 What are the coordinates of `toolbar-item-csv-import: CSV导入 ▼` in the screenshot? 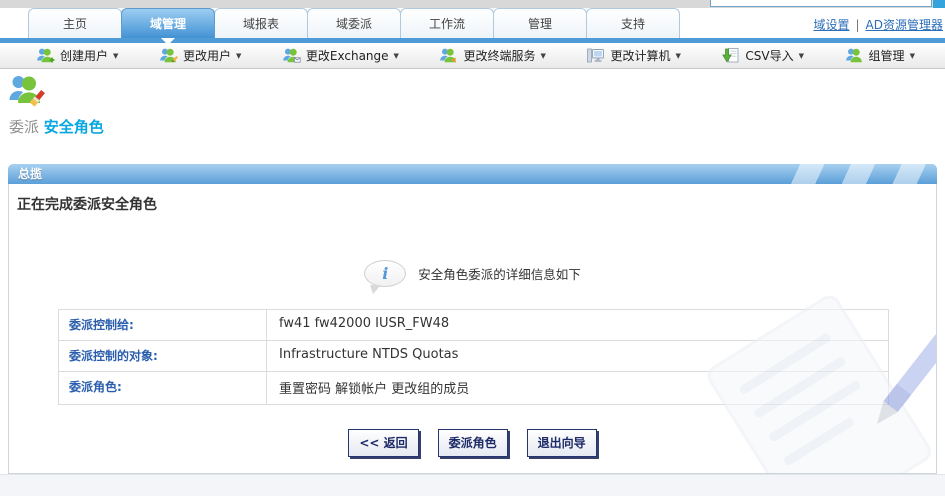 It's located at (762, 55).